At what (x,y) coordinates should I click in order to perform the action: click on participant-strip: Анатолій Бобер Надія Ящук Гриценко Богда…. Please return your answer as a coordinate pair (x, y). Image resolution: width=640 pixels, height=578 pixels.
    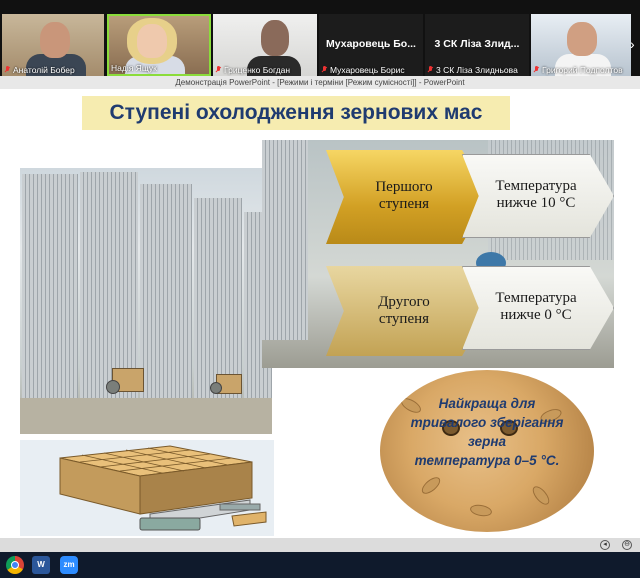
    Looking at the image, I should click on (320, 38).